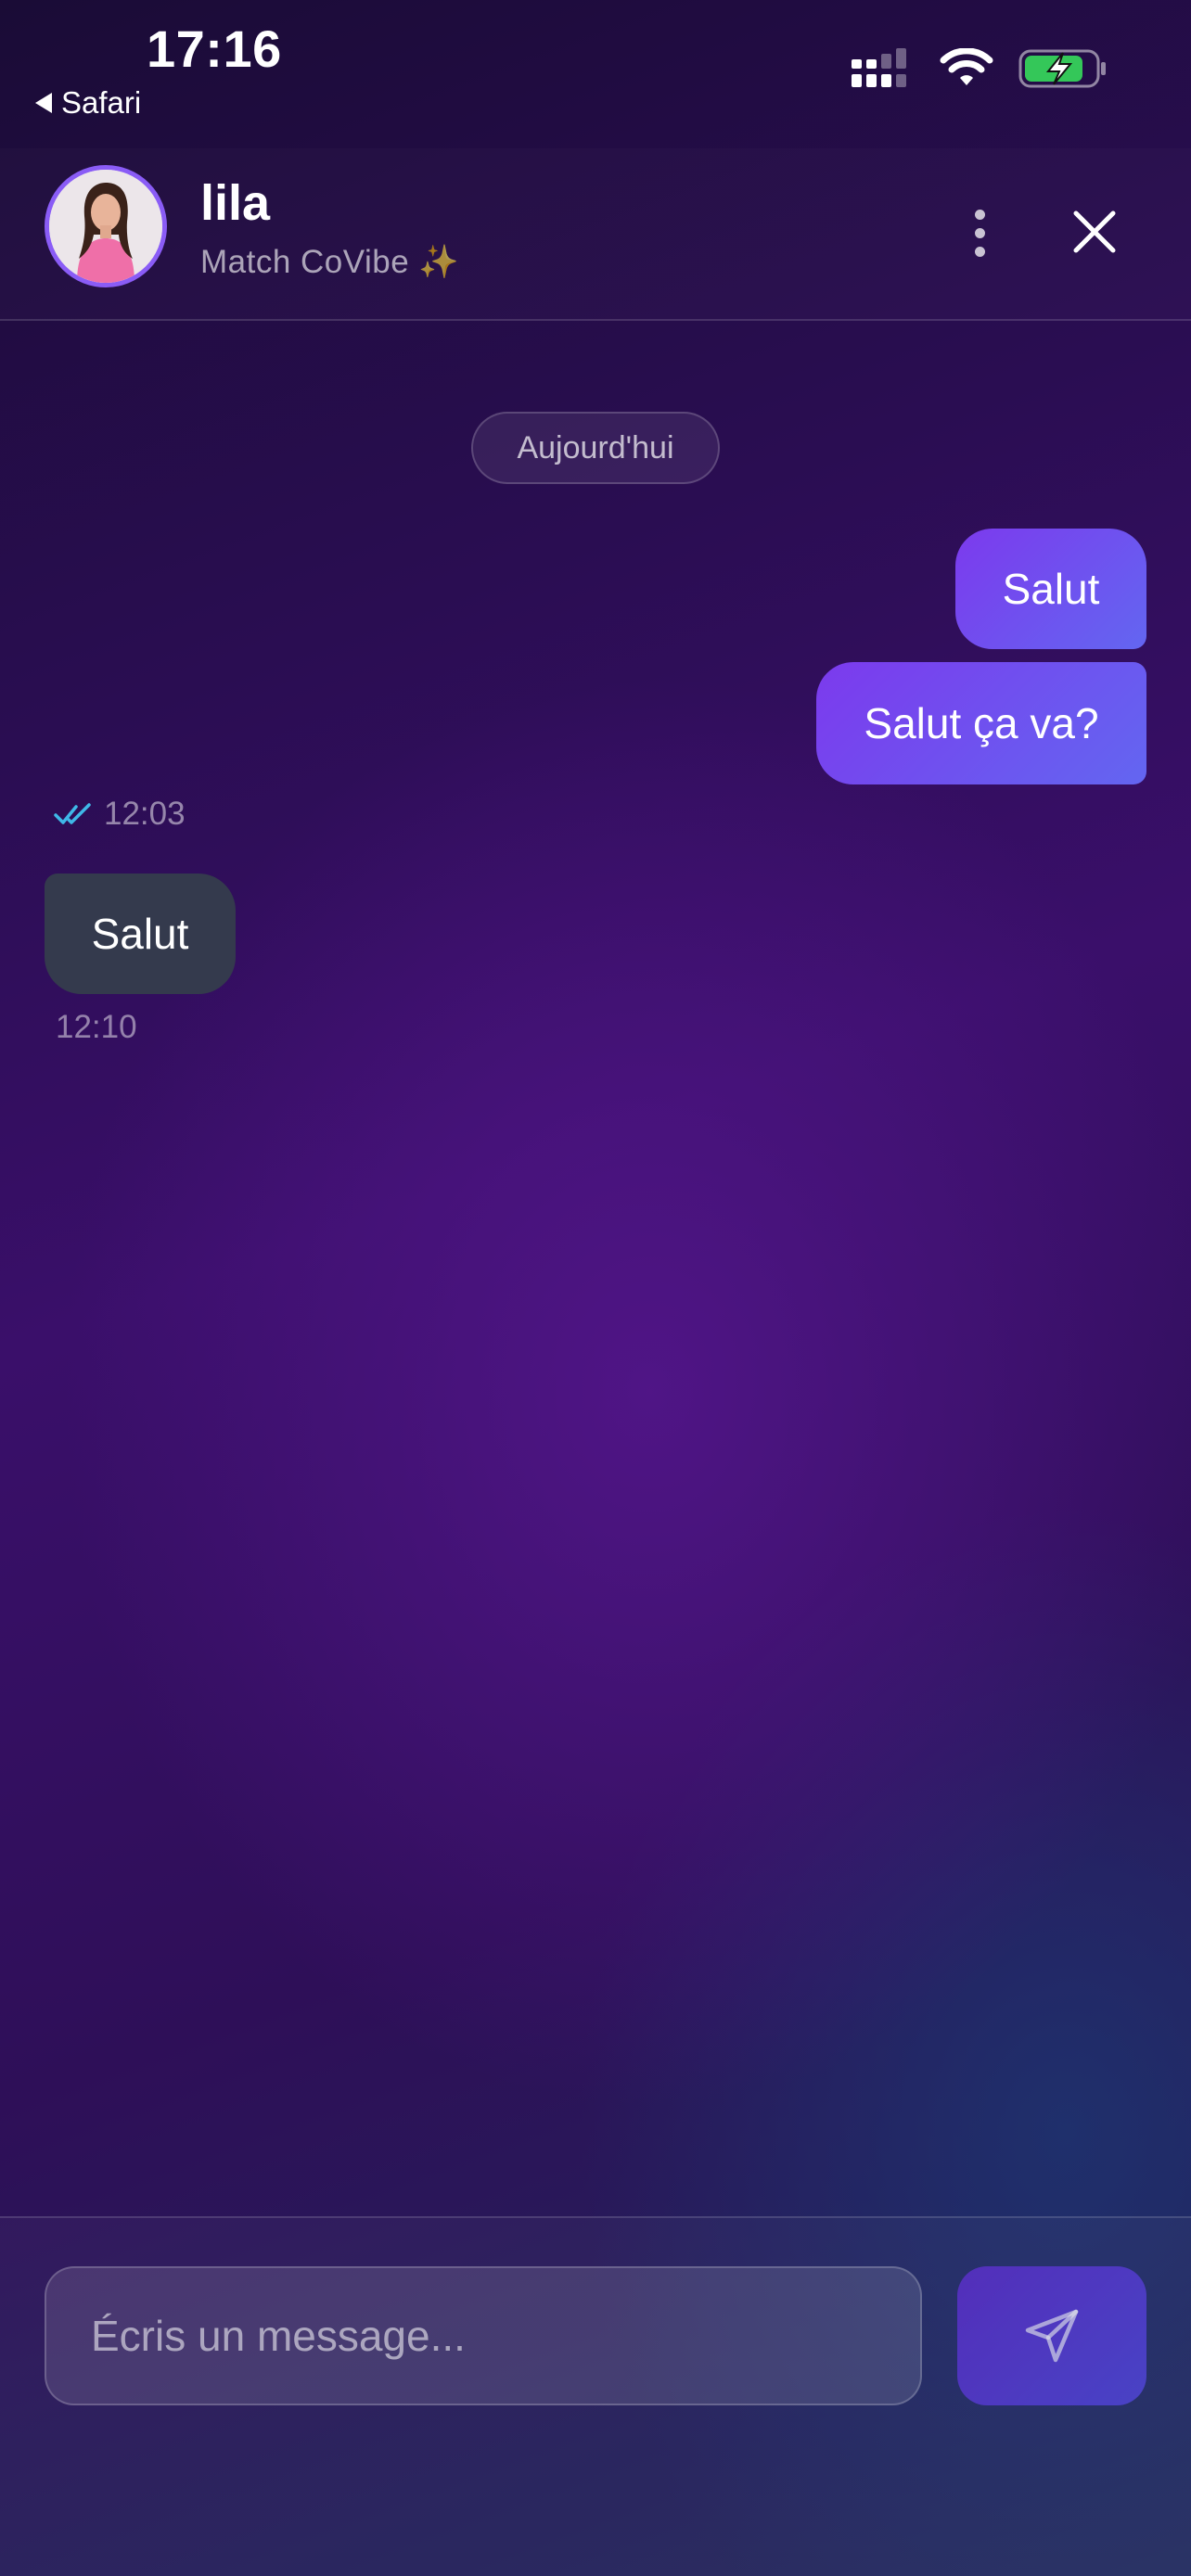 The height and width of the screenshot is (2576, 1191). I want to click on outgoing-message: Salut, so click(1050, 589).